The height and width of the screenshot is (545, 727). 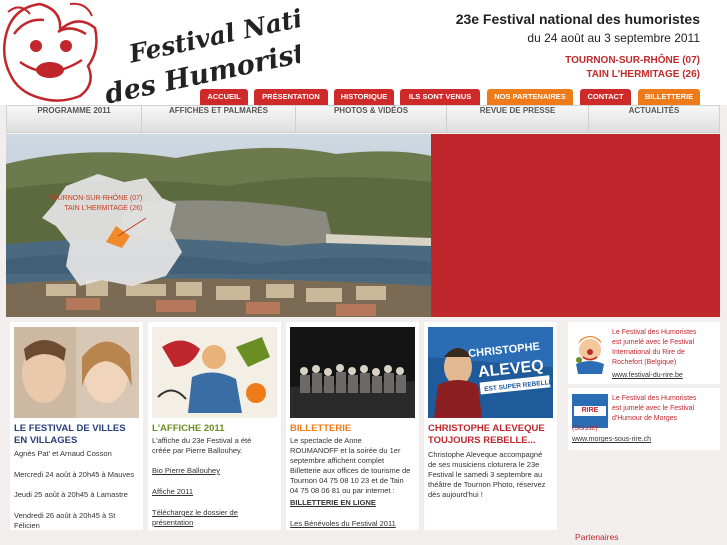 What do you see at coordinates (337, 460) in the screenshot?
I see `billetterie-line-3: septembre affichent complet` at bounding box center [337, 460].